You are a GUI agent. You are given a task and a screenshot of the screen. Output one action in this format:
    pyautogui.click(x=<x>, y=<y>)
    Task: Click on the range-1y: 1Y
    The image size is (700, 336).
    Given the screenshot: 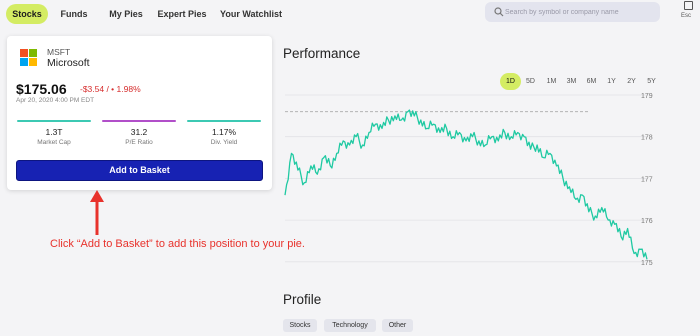 What is the action you would take?
    pyautogui.click(x=611, y=81)
    